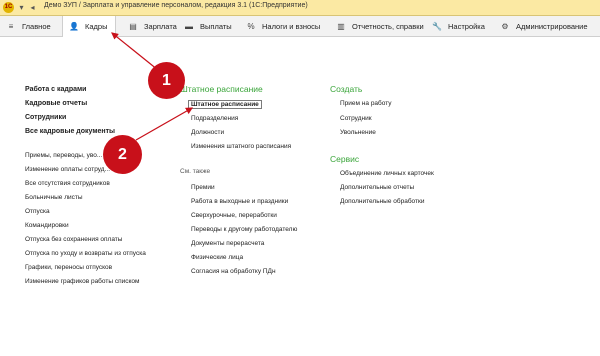 Image resolution: width=600 pixels, height=356 pixels. What do you see at coordinates (160, 26) in the screenshot?
I see `menu-item-label: Зарплата` at bounding box center [160, 26].